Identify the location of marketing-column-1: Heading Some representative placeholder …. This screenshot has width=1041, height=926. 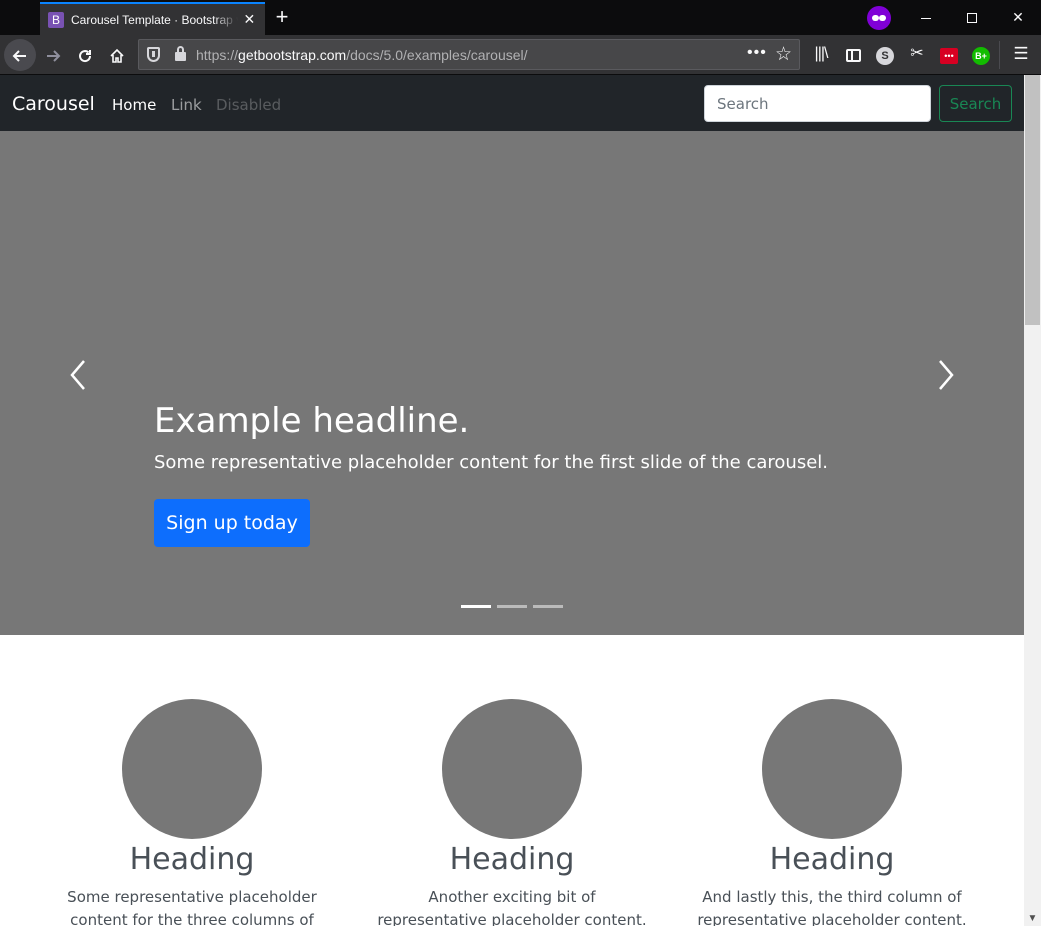
(192, 812).